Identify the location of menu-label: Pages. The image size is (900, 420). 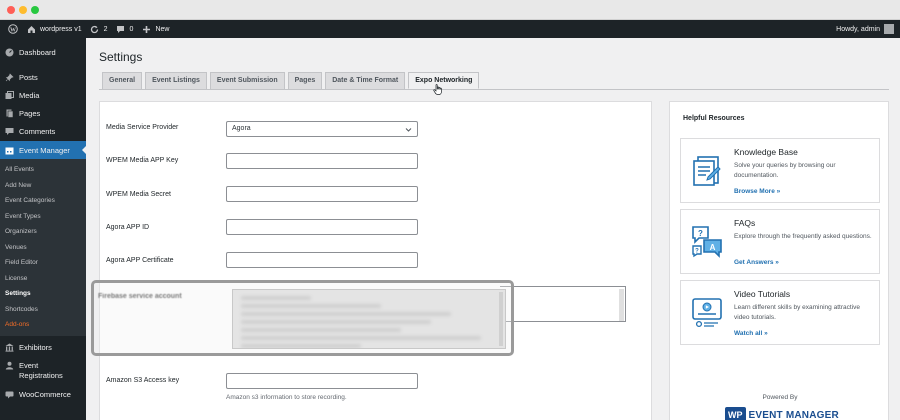
(30, 113).